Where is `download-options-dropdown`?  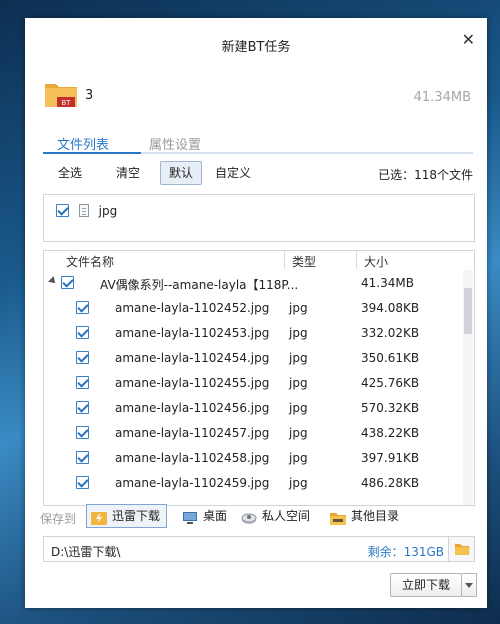 download-options-dropdown is located at coordinates (469, 585).